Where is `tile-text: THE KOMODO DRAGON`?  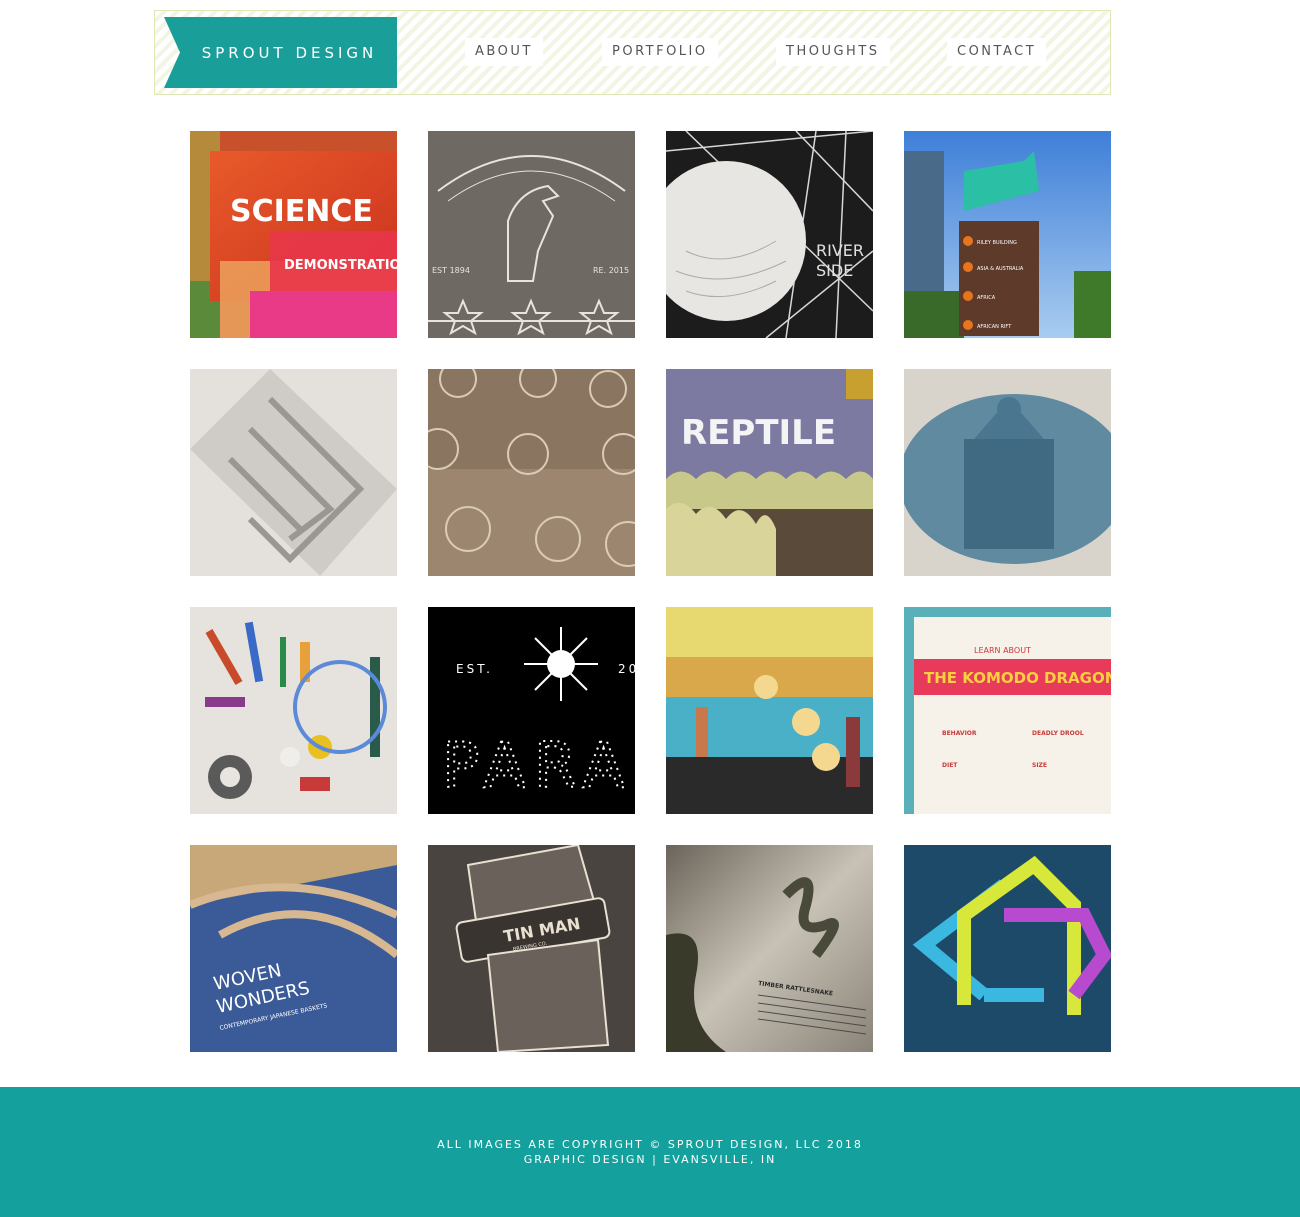 tile-text: THE KOMODO DRAGON is located at coordinates (1017, 678).